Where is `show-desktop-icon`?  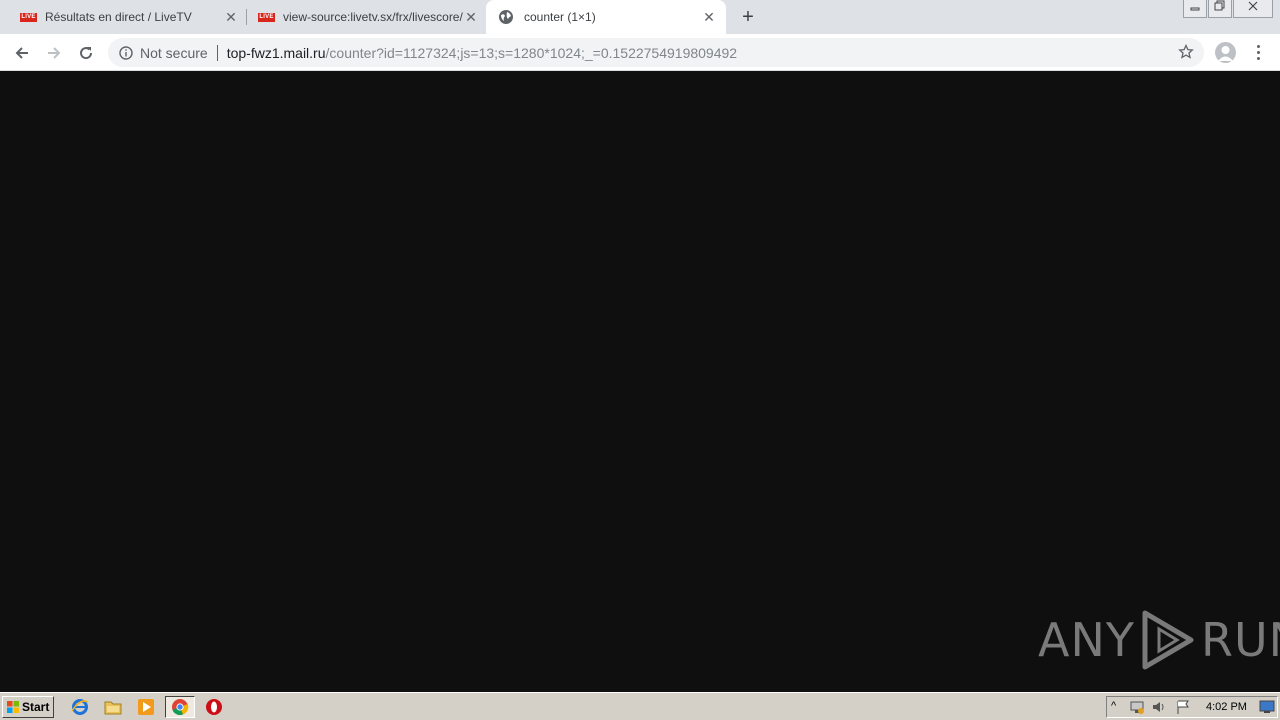
show-desktop-icon is located at coordinates (1267, 709).